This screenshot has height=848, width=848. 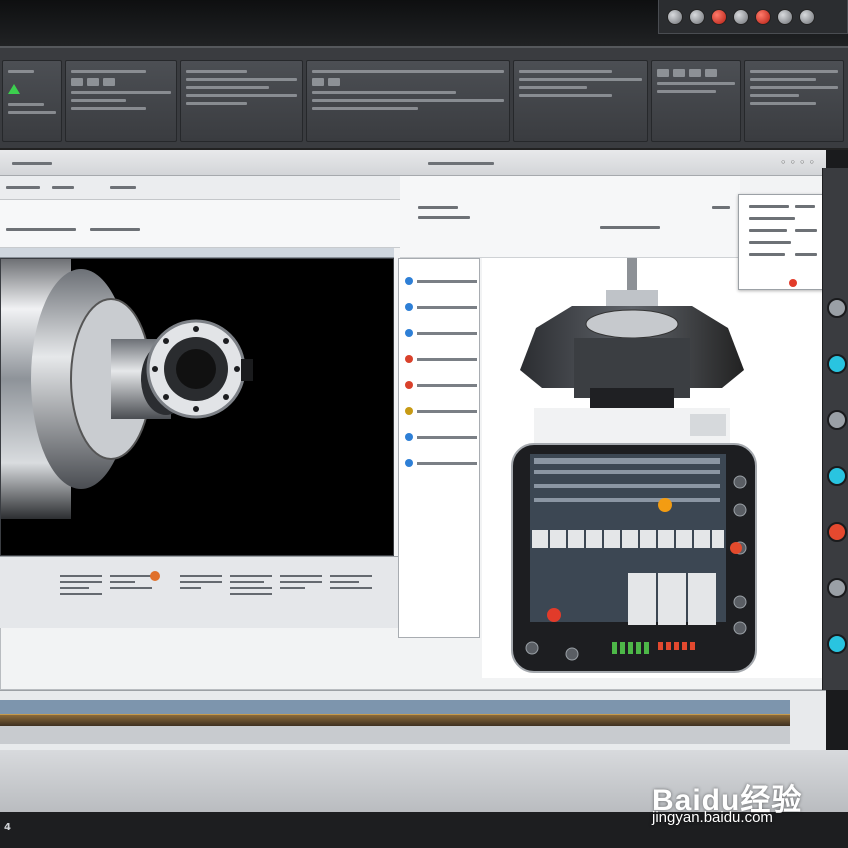 What do you see at coordinates (155, 576) in the screenshot?
I see `warning-icon` at bounding box center [155, 576].